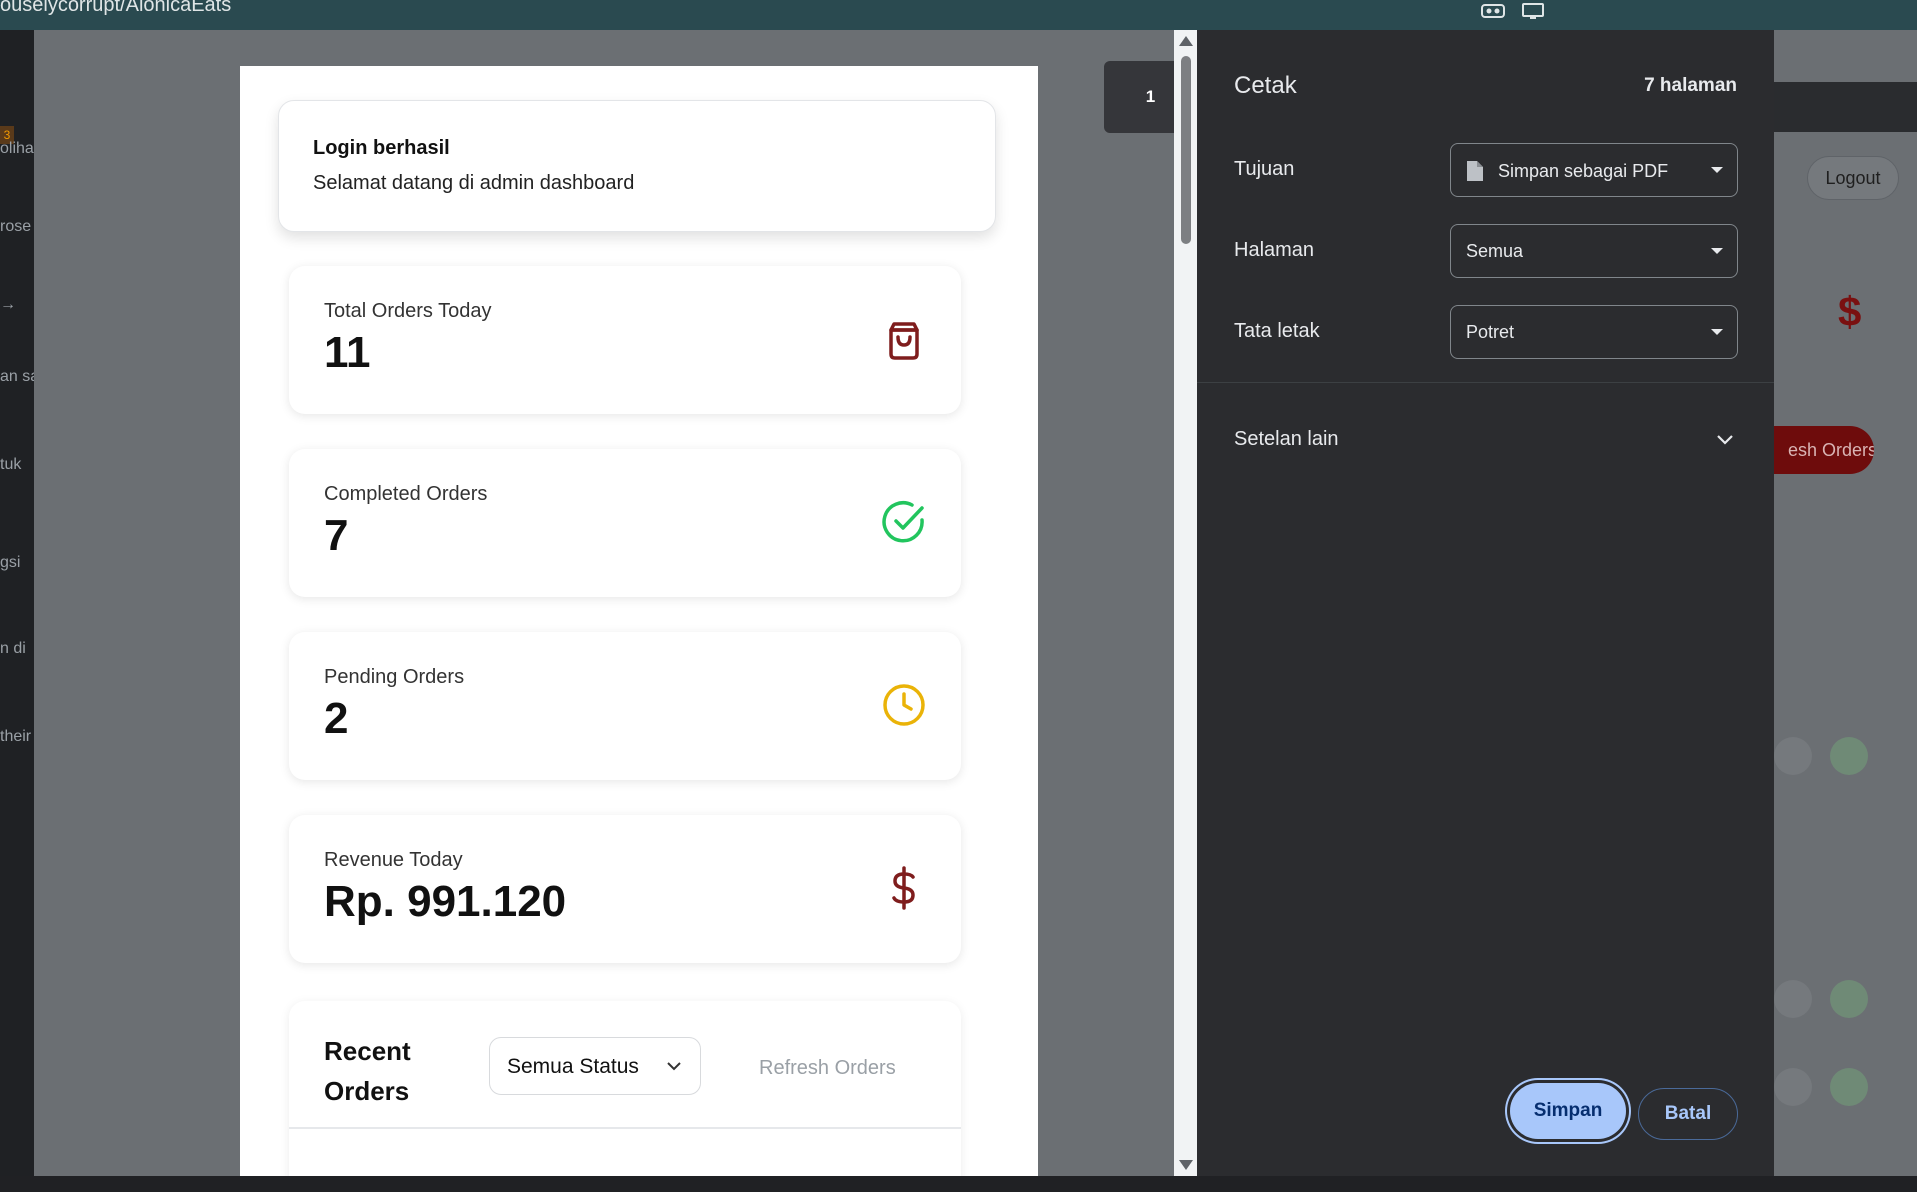 This screenshot has height=1192, width=1917. Describe the element at coordinates (1495, 251) in the screenshot. I see `pages-value: Semua` at that location.